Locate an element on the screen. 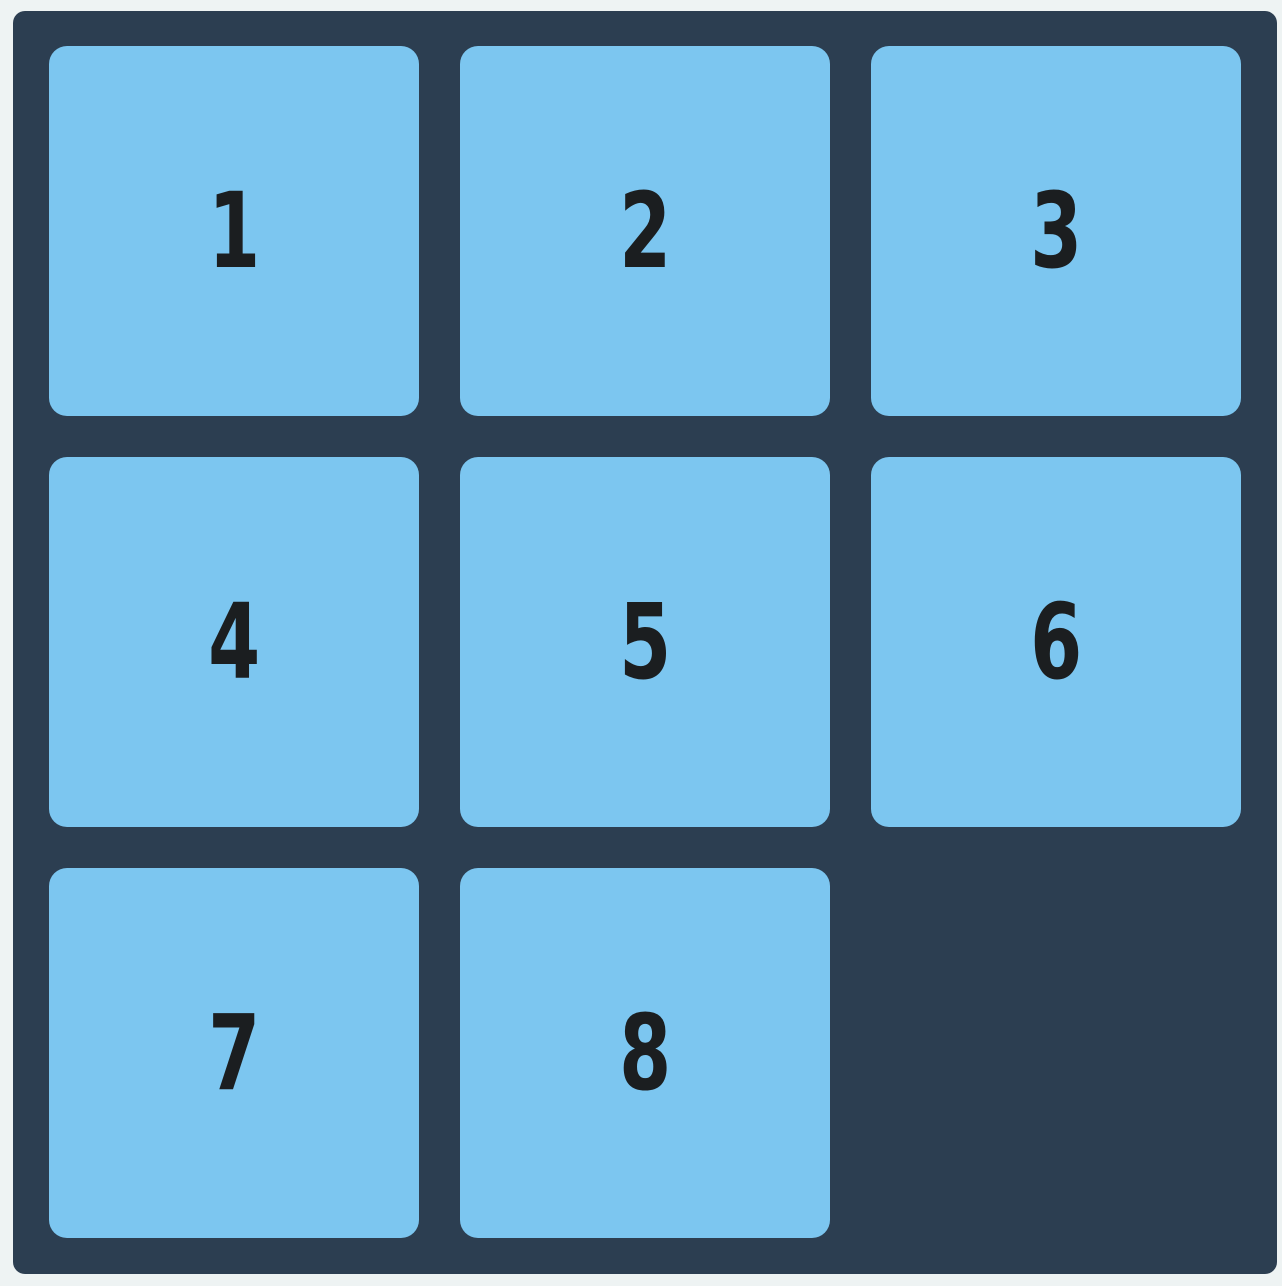 This screenshot has width=1282, height=1286. tile-8: 8 is located at coordinates (645, 1053).